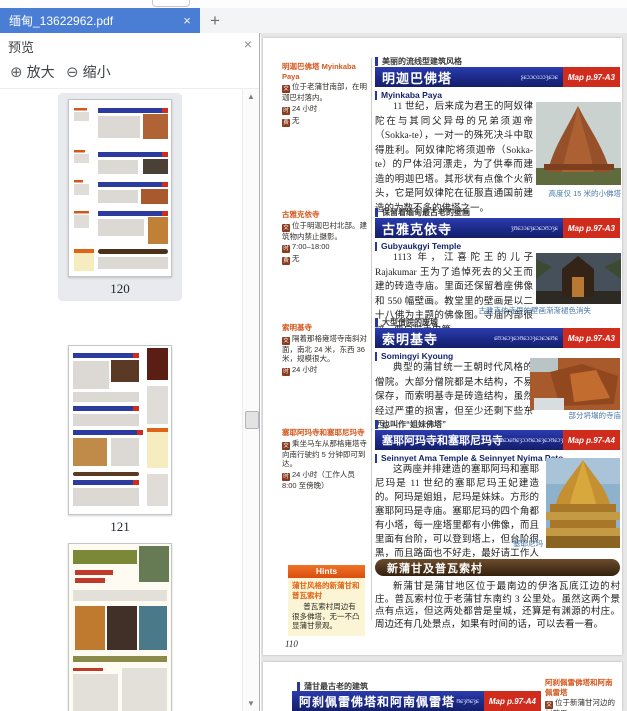  What do you see at coordinates (442, 441) in the screenshot?
I see `section-title: 塞耶阿玛寺和塞耶尼玛寺` at bounding box center [442, 441].